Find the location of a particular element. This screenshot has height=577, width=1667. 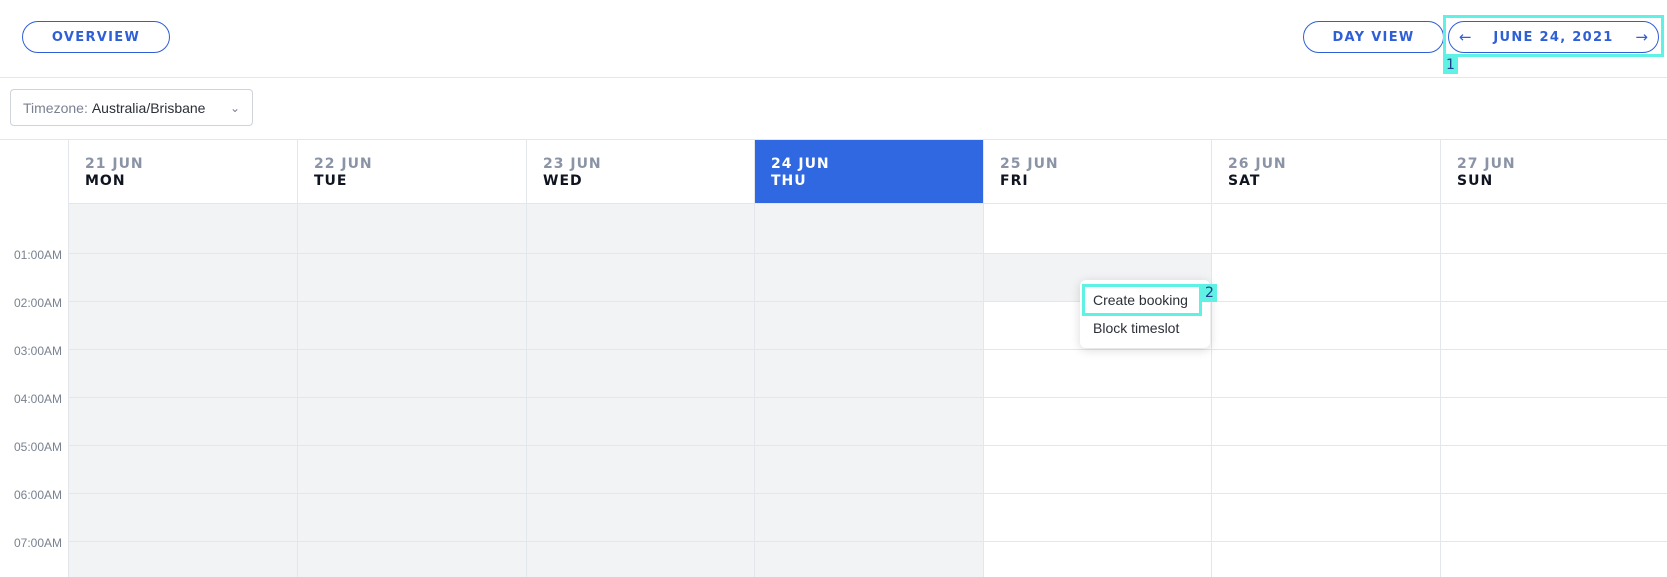

day-date: 25 JUN is located at coordinates (1029, 164).